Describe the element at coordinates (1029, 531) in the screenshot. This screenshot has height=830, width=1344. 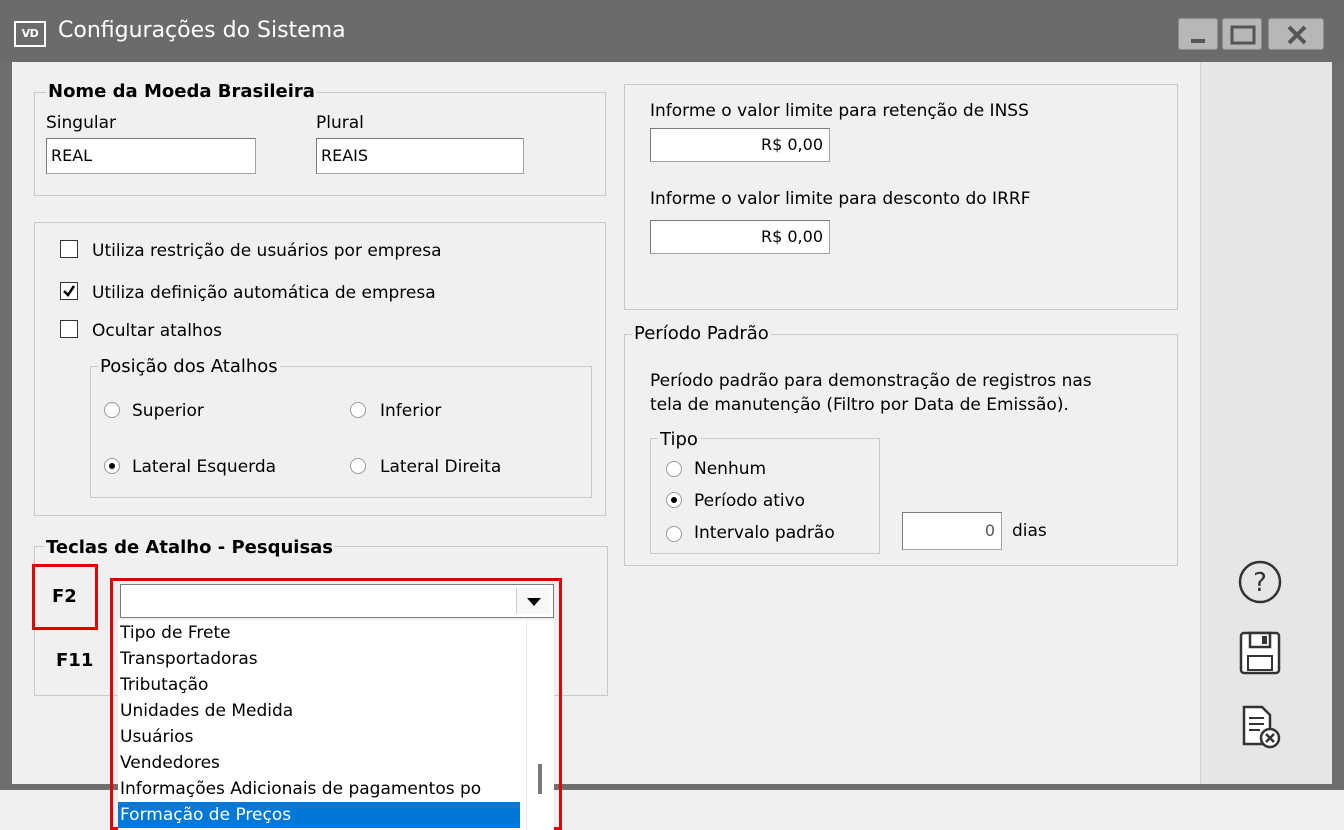
I see `interval-unit-label: dias` at that location.